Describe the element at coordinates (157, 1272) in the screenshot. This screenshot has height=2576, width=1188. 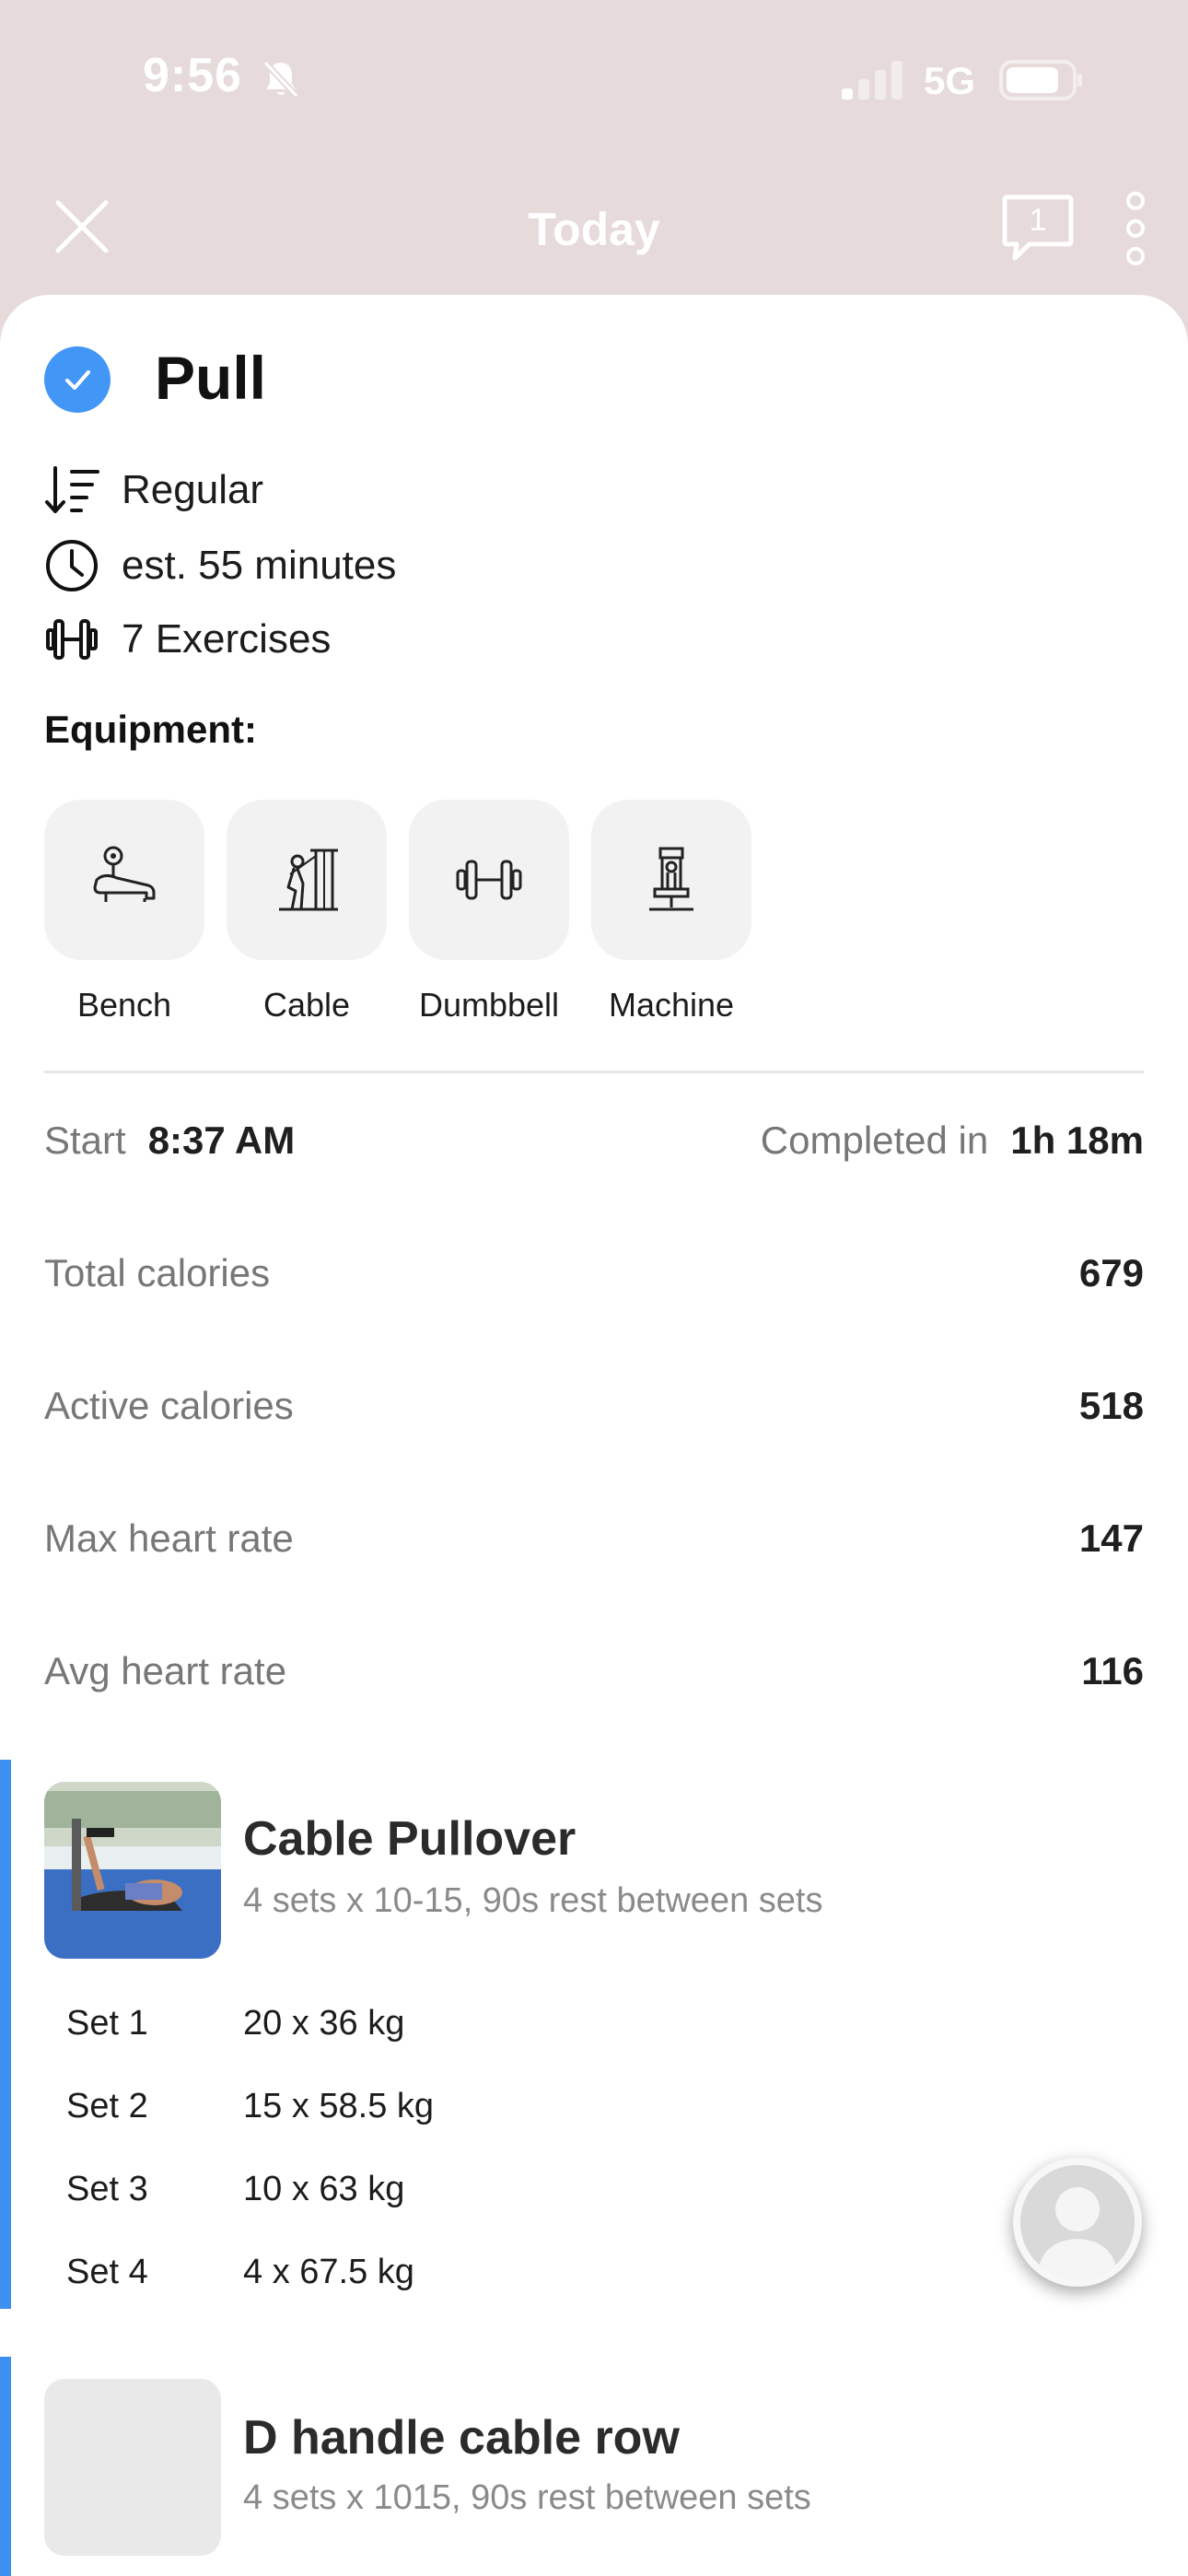
I see `stat-label: Total calories` at that location.